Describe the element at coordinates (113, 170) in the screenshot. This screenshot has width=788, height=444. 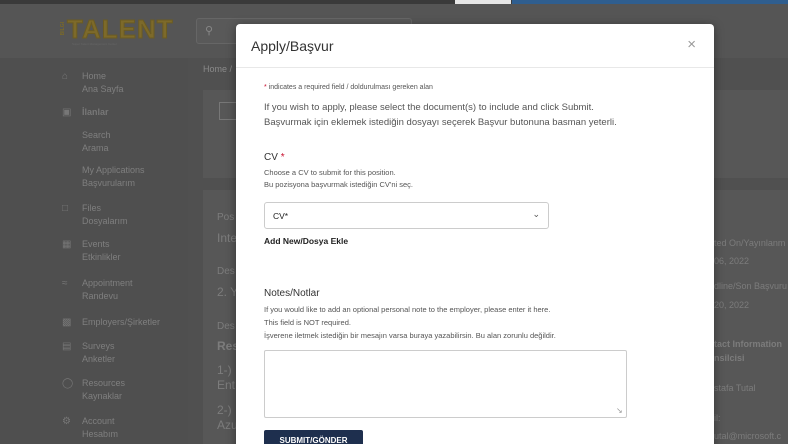
I see `sidebar-subitem-label: My Applications` at that location.